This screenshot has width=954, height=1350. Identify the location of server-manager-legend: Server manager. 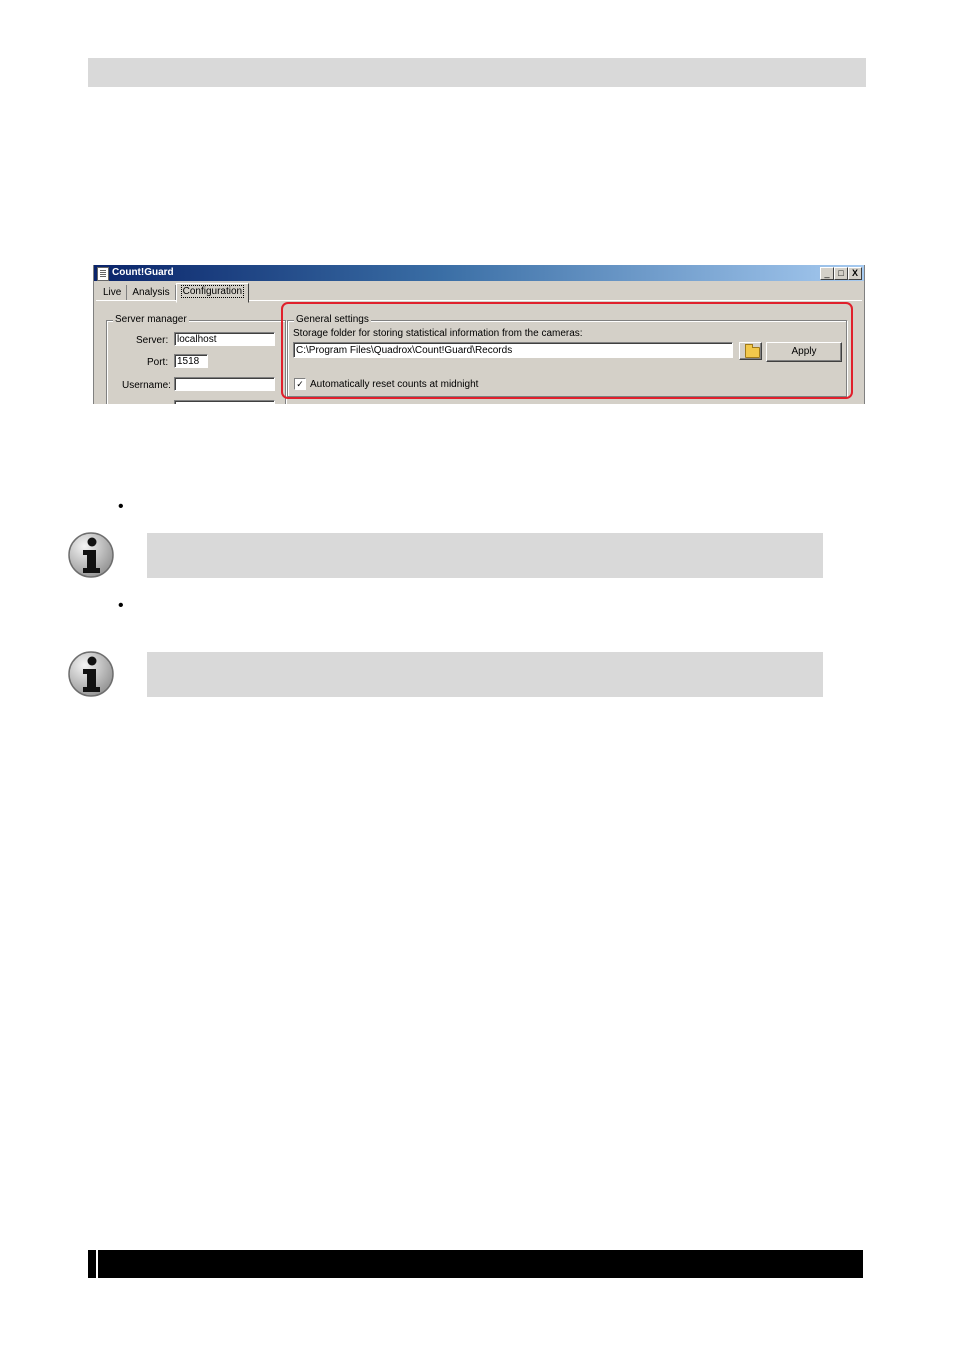
(151, 319).